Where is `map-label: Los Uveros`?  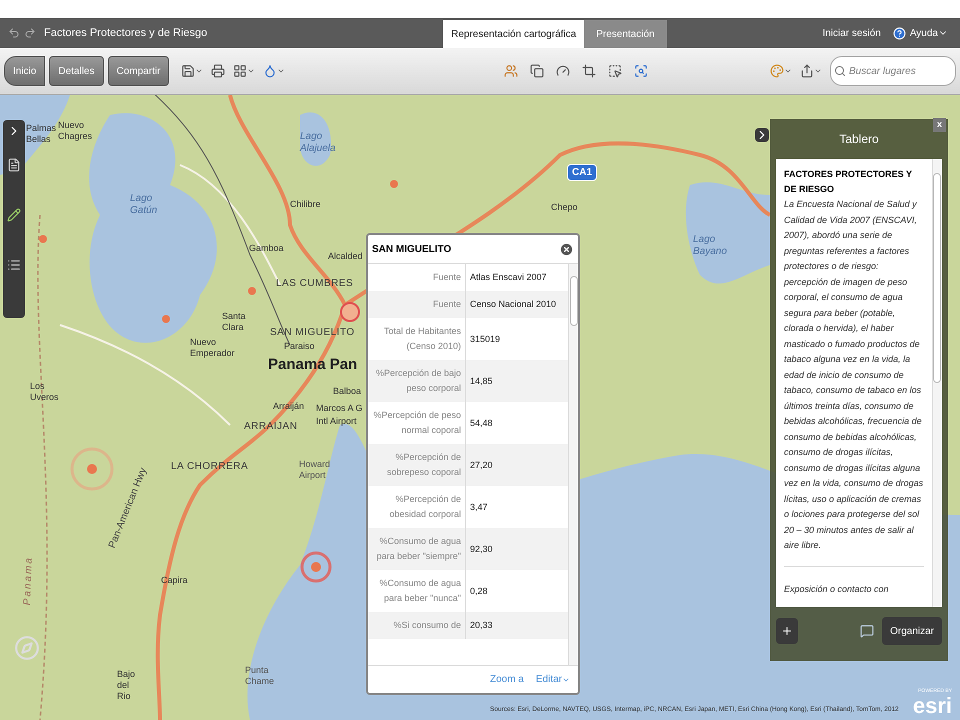
map-label: Los Uveros is located at coordinates (44, 392).